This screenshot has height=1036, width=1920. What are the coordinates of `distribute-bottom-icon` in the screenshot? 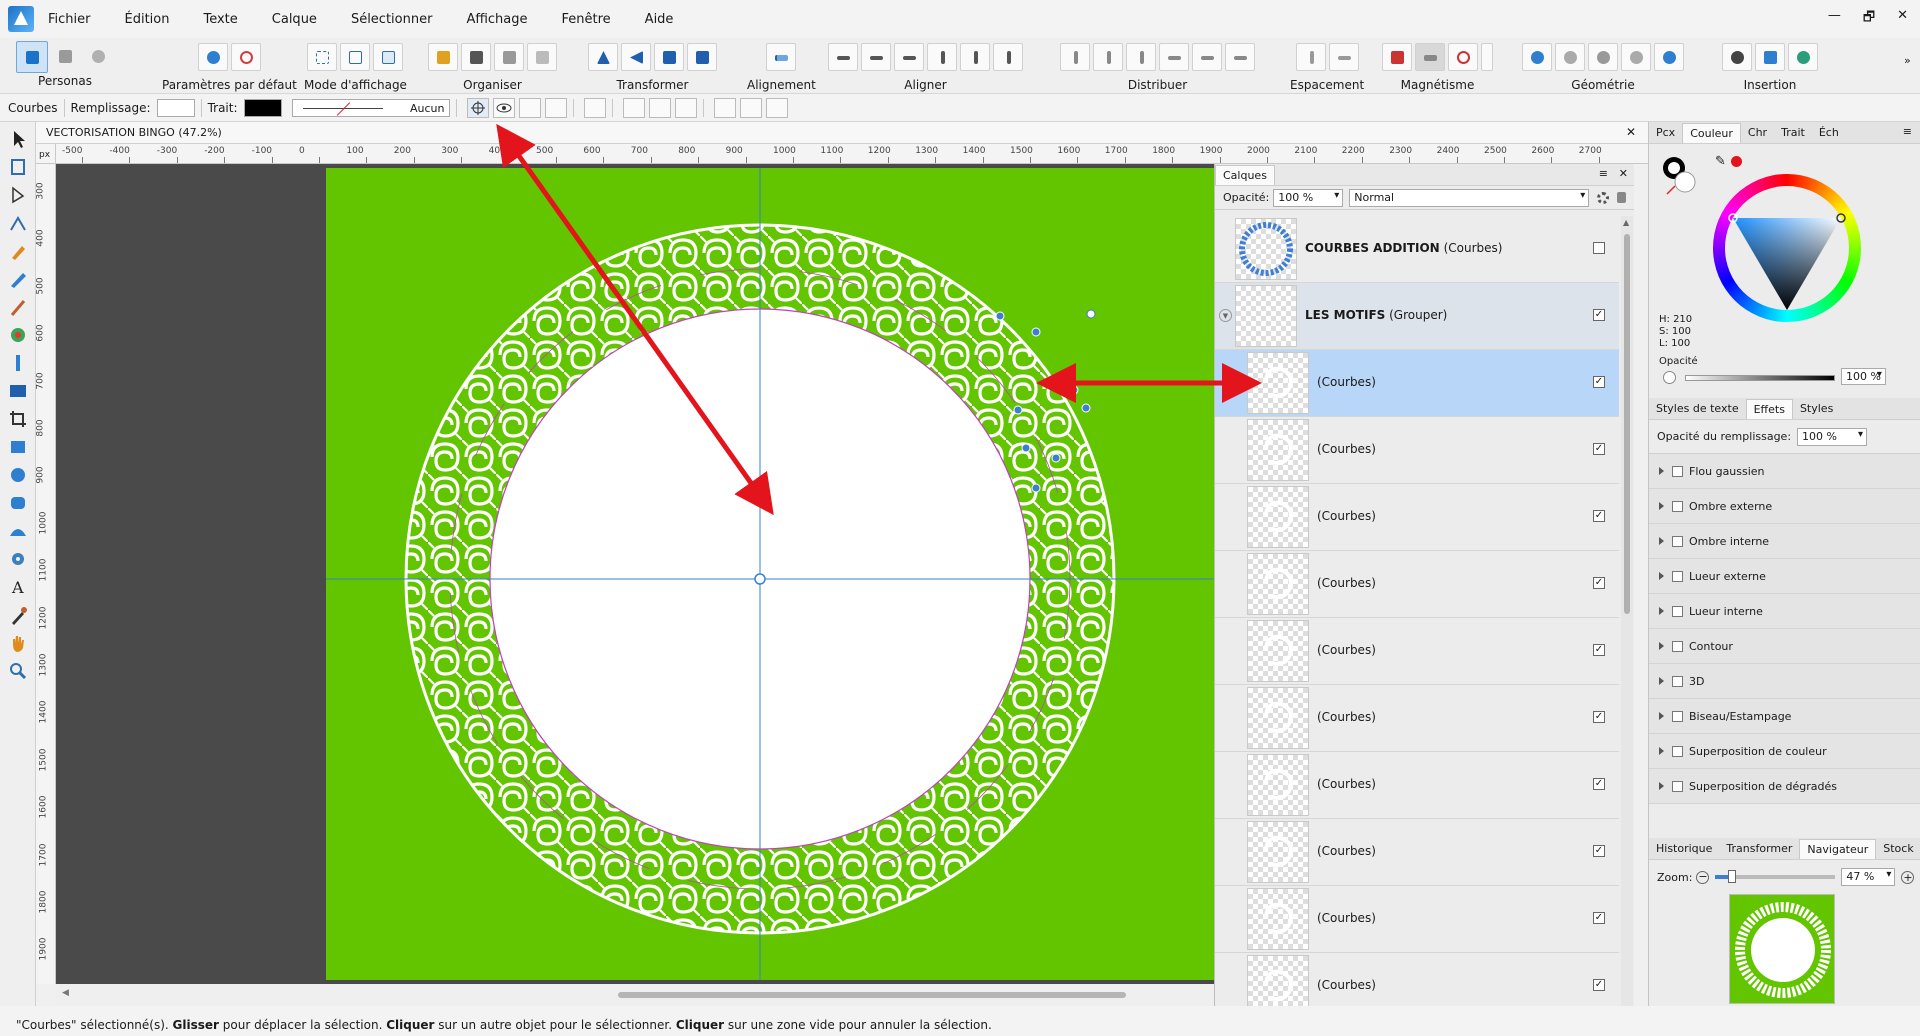 It's located at (1240, 57).